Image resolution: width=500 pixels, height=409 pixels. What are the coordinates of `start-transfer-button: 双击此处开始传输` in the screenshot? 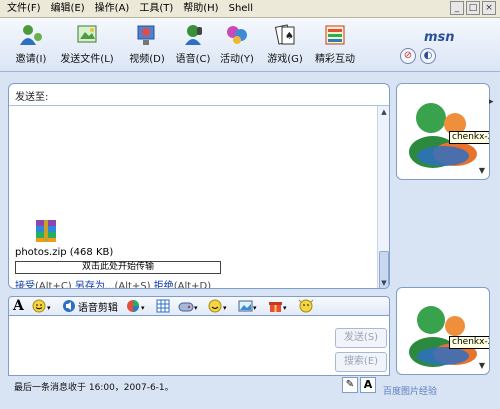 It's located at (118, 267).